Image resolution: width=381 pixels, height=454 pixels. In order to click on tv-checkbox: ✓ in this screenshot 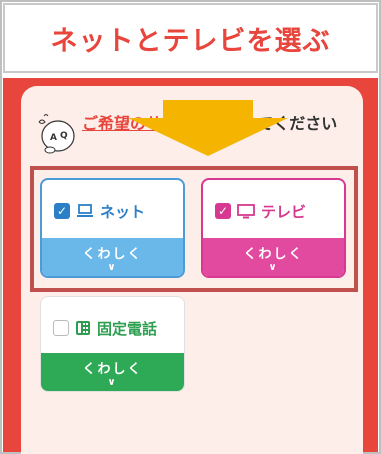, I will do `click(223, 211)`.